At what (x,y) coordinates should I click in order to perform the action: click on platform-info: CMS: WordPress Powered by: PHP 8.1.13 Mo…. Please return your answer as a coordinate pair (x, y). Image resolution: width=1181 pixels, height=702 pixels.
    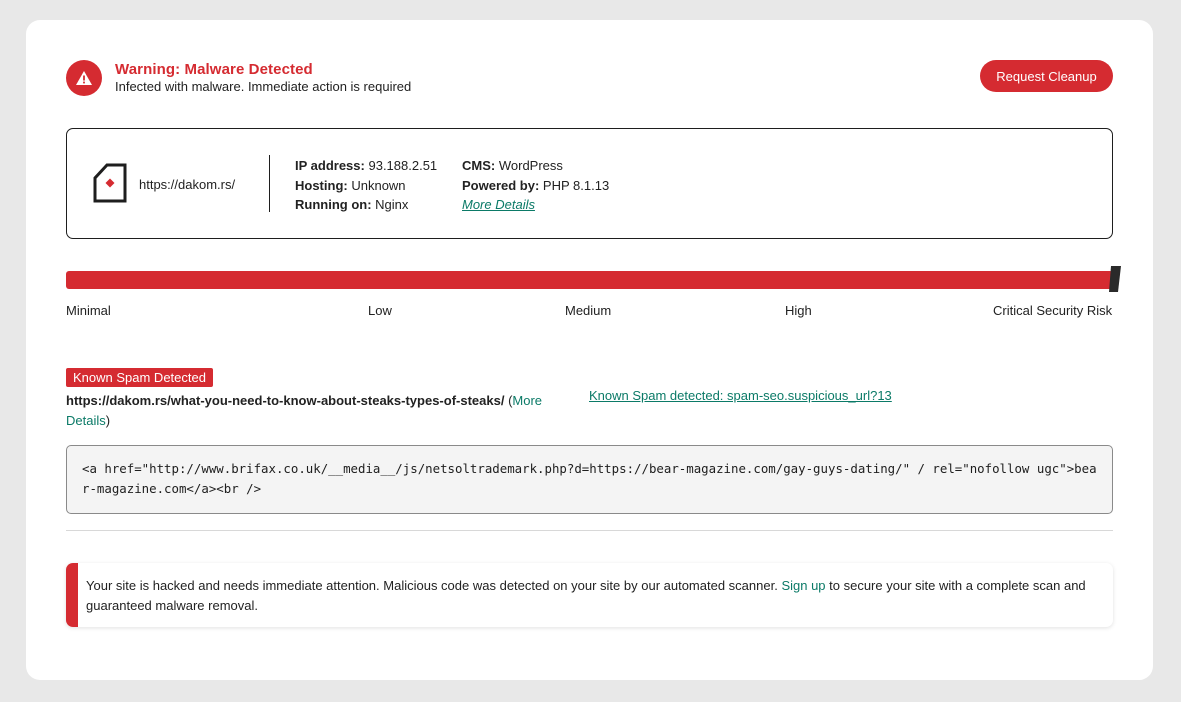
    Looking at the image, I should click on (535, 185).